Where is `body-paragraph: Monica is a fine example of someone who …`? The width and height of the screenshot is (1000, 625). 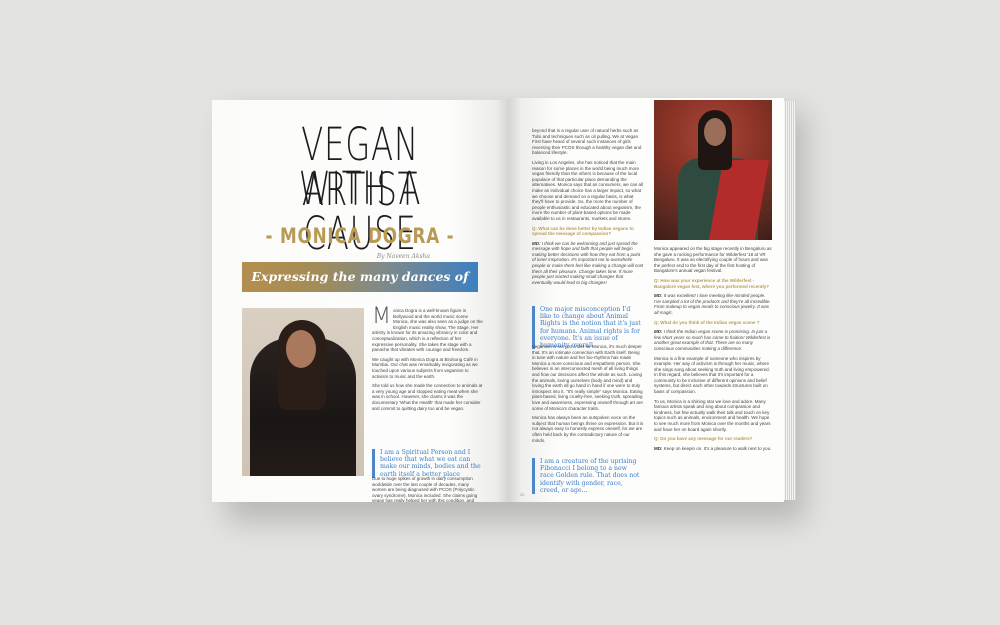
body-paragraph: Monica is a fine example of someone who … is located at coordinates (712, 375).